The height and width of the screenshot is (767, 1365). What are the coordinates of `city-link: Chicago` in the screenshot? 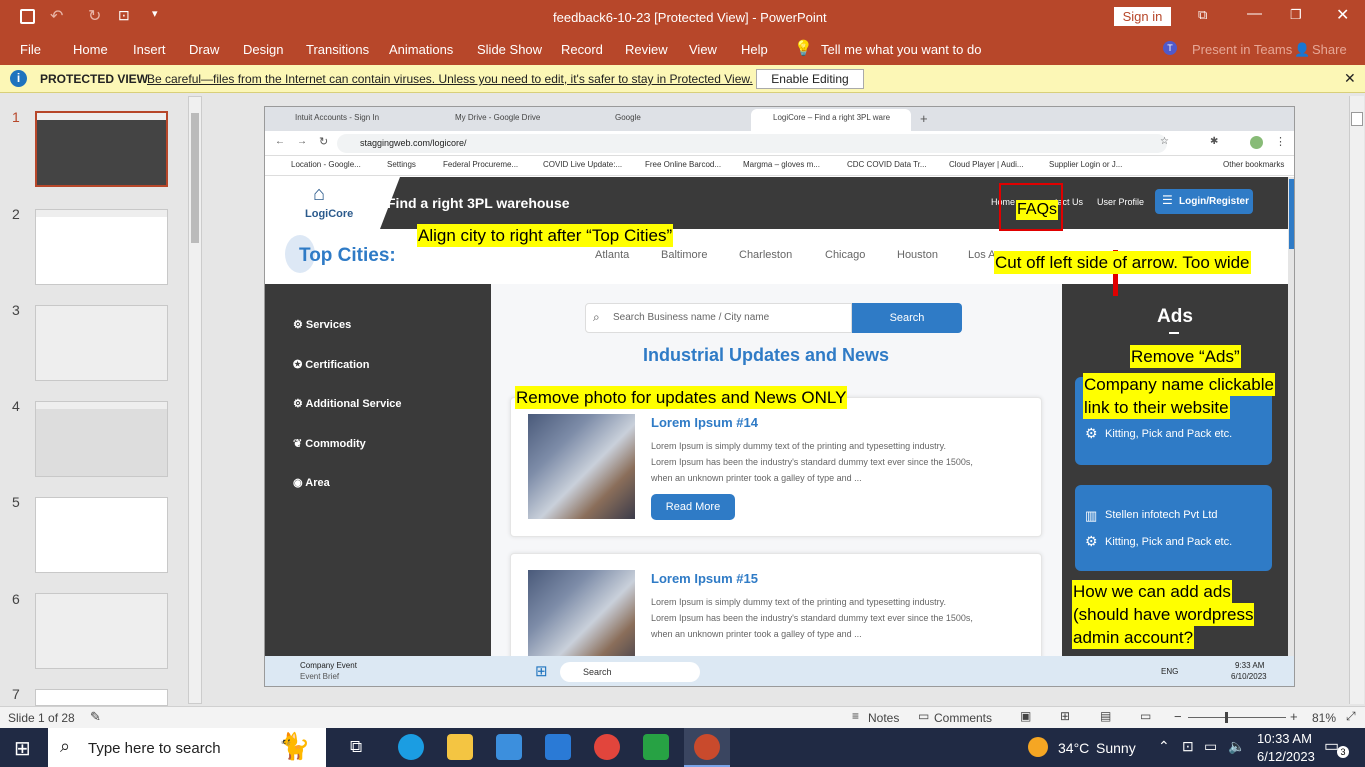 It's located at (845, 255).